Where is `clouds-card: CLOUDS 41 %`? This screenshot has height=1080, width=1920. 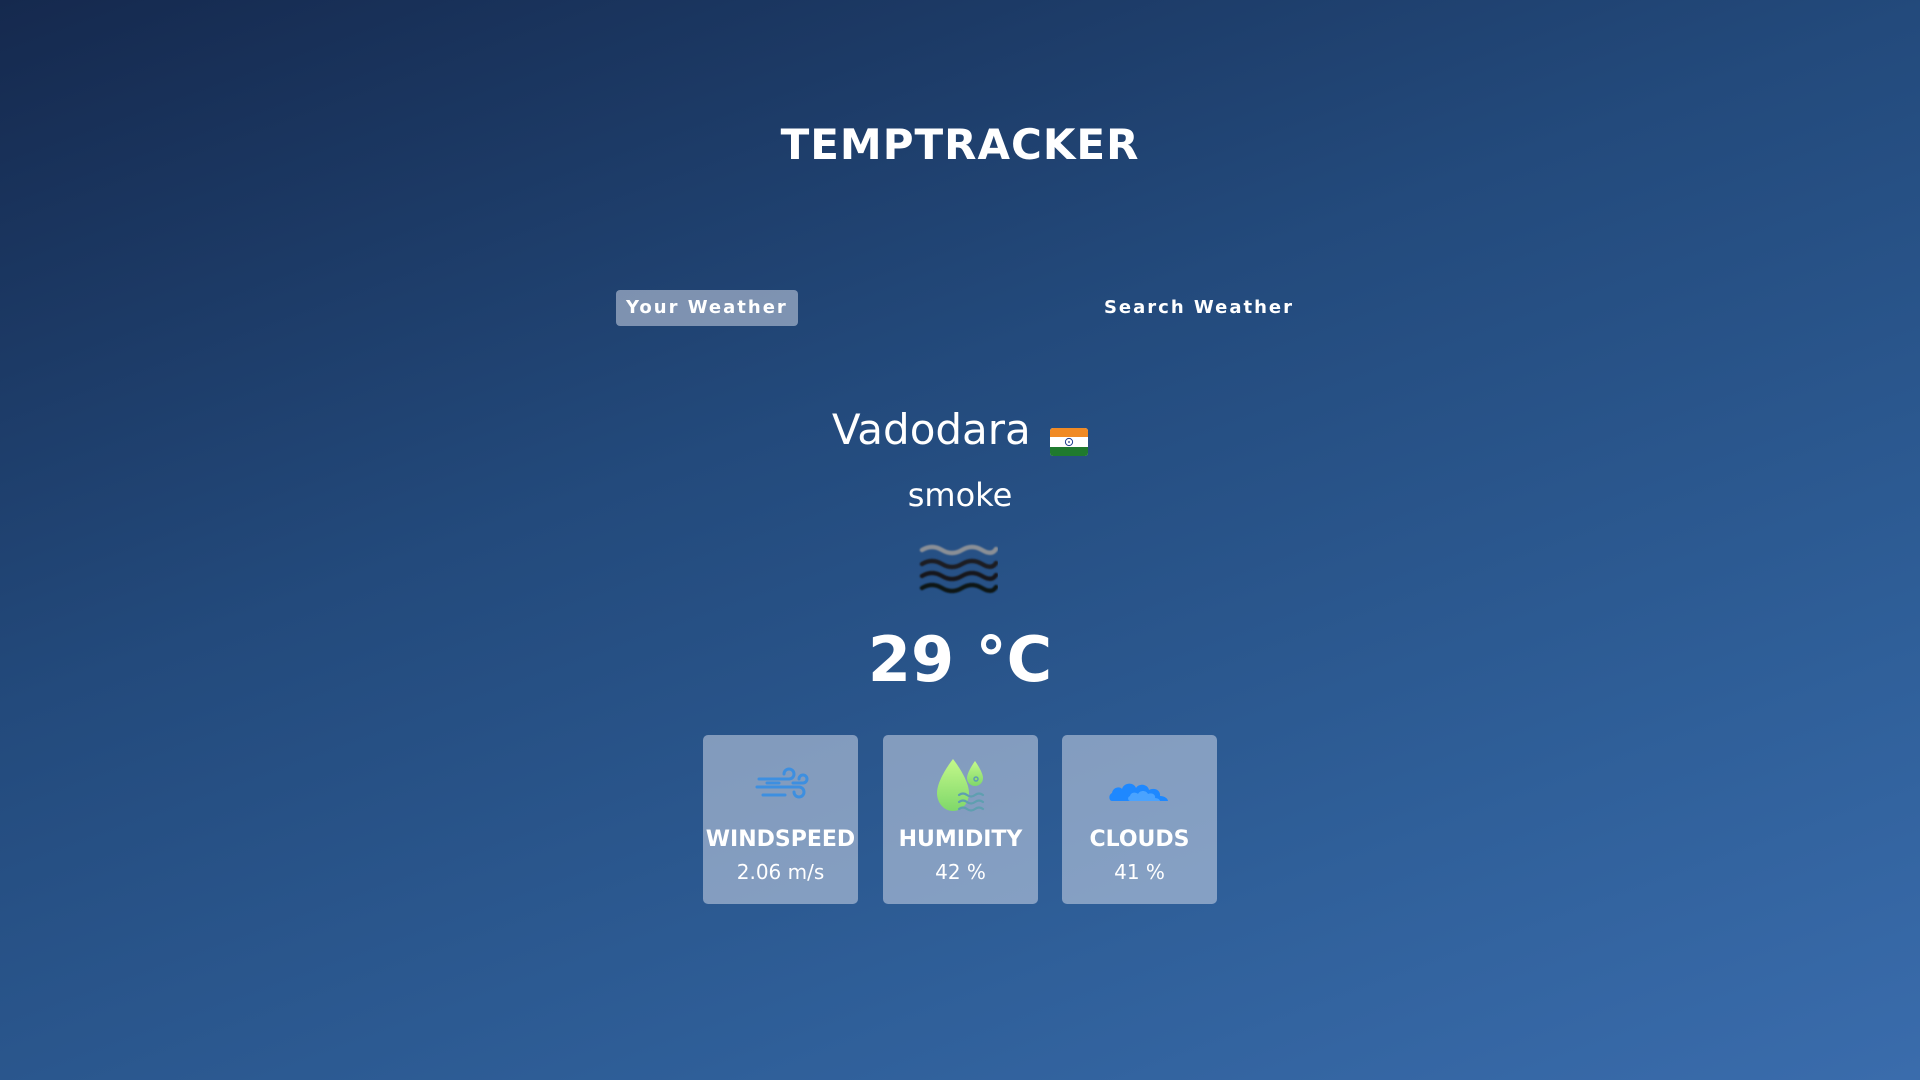
clouds-card: CLOUDS 41 % is located at coordinates (1139, 819).